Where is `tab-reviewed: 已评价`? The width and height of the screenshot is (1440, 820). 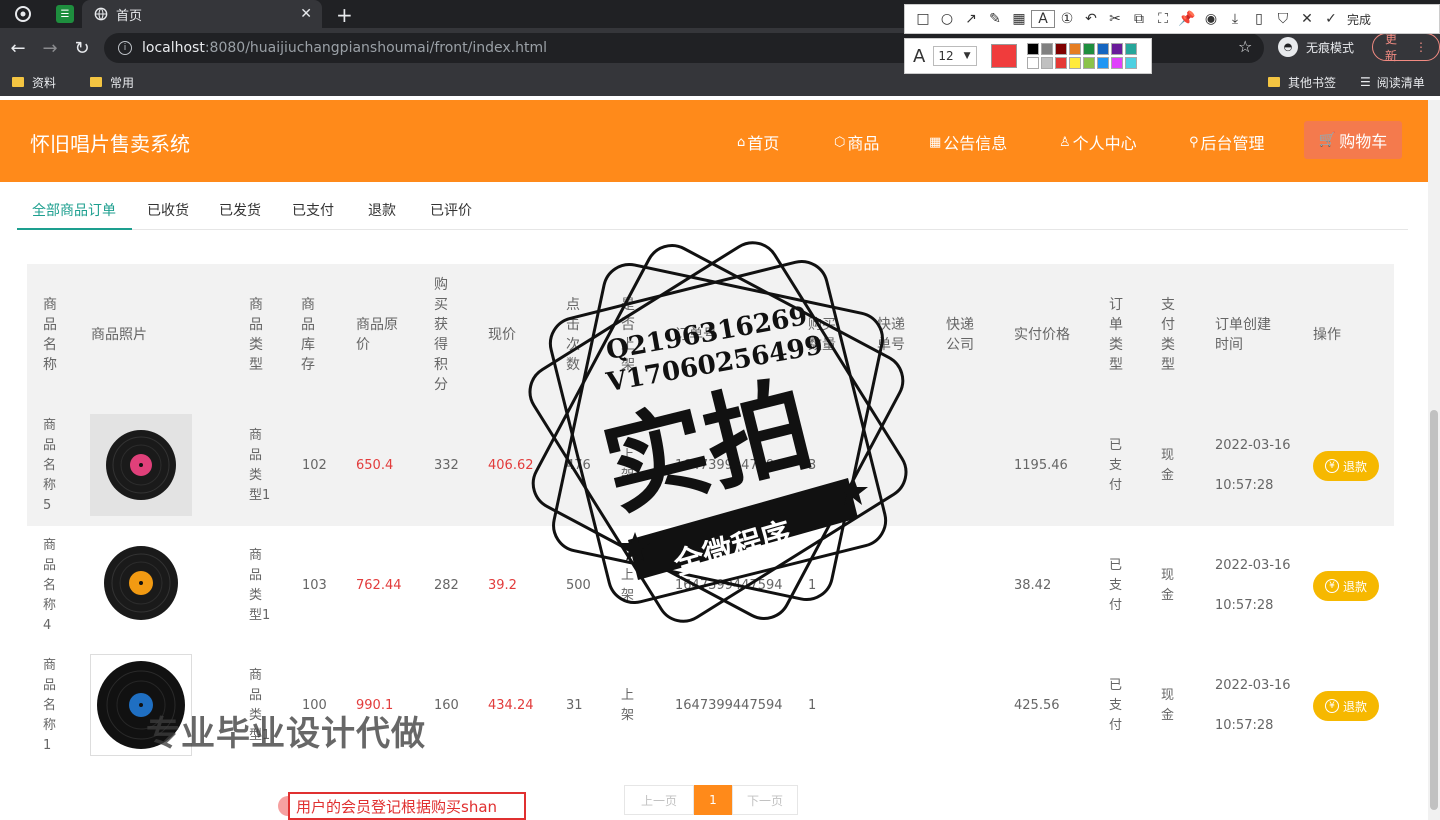
tab-reviewed: 已评价 is located at coordinates (451, 210).